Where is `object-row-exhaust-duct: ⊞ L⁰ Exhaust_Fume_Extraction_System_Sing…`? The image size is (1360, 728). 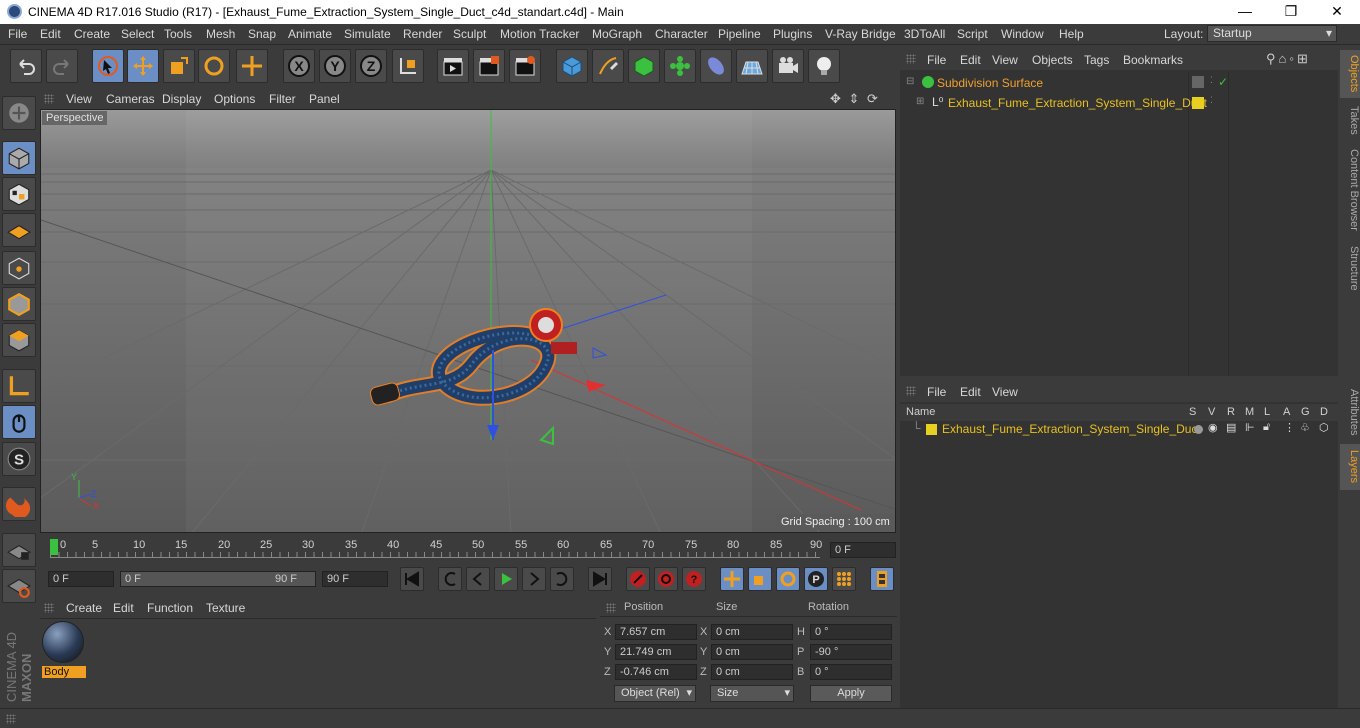 object-row-exhaust-duct: ⊞ L⁰ Exhaust_Fume_Extraction_System_Sing… is located at coordinates (1121, 104).